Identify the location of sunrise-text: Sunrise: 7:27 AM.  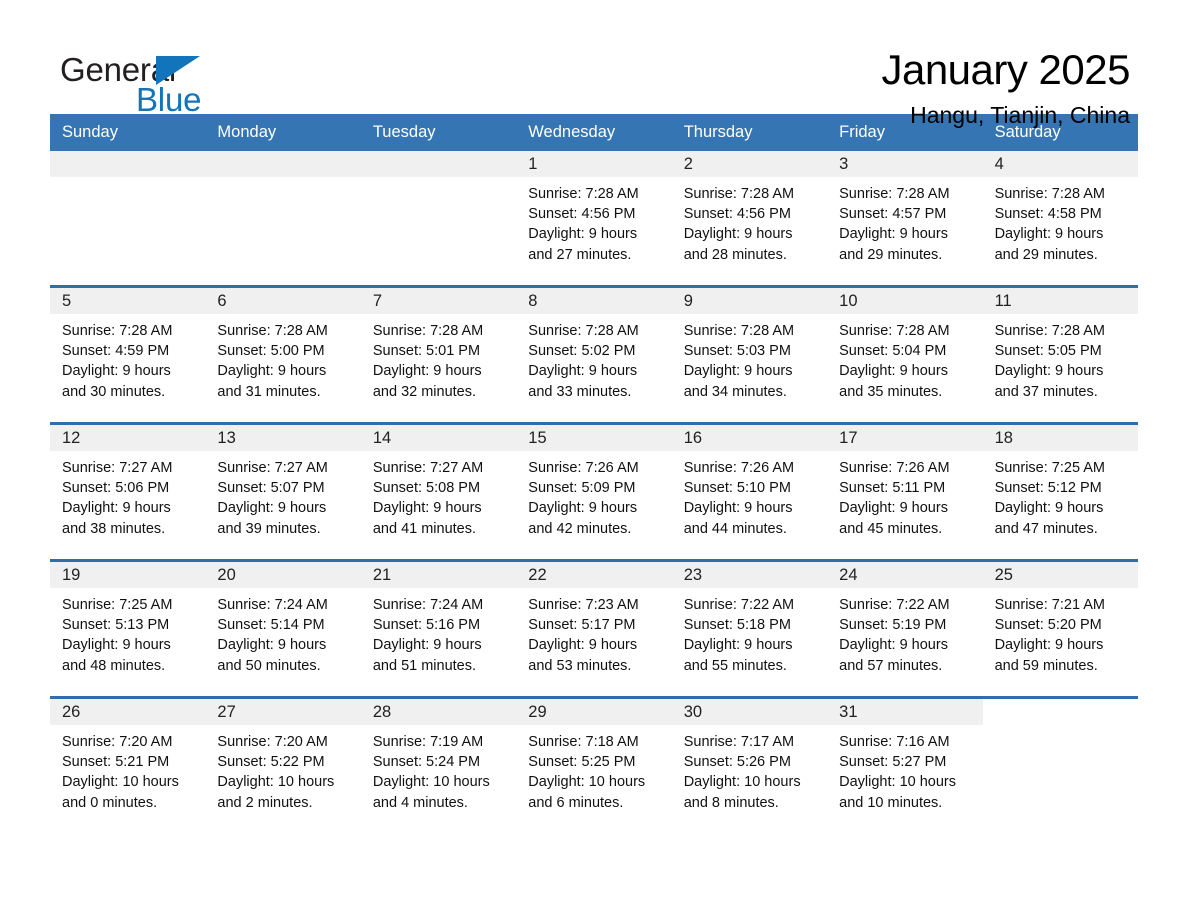
(117, 468).